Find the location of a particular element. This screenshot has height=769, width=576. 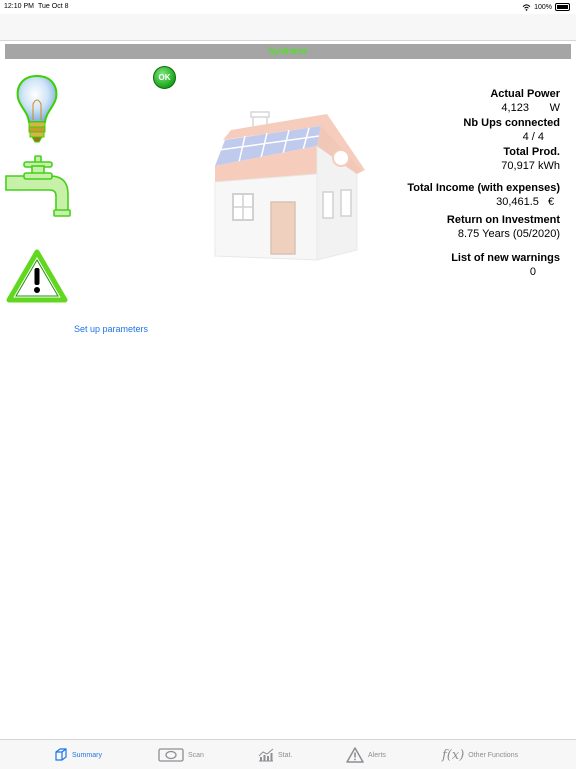

battery-icon is located at coordinates (562, 7).